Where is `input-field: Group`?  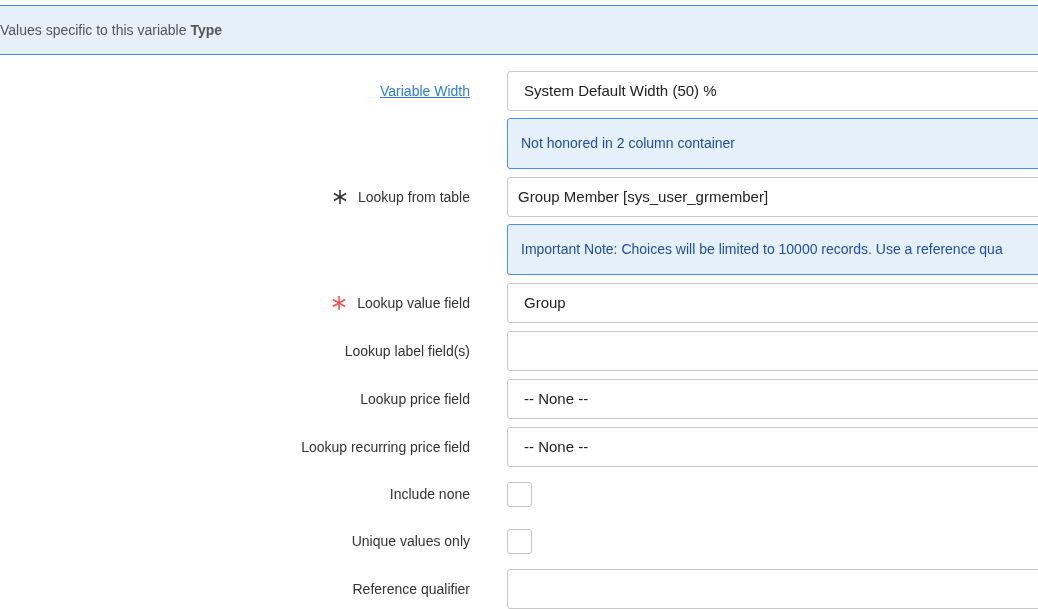
input-field: Group is located at coordinates (772, 303).